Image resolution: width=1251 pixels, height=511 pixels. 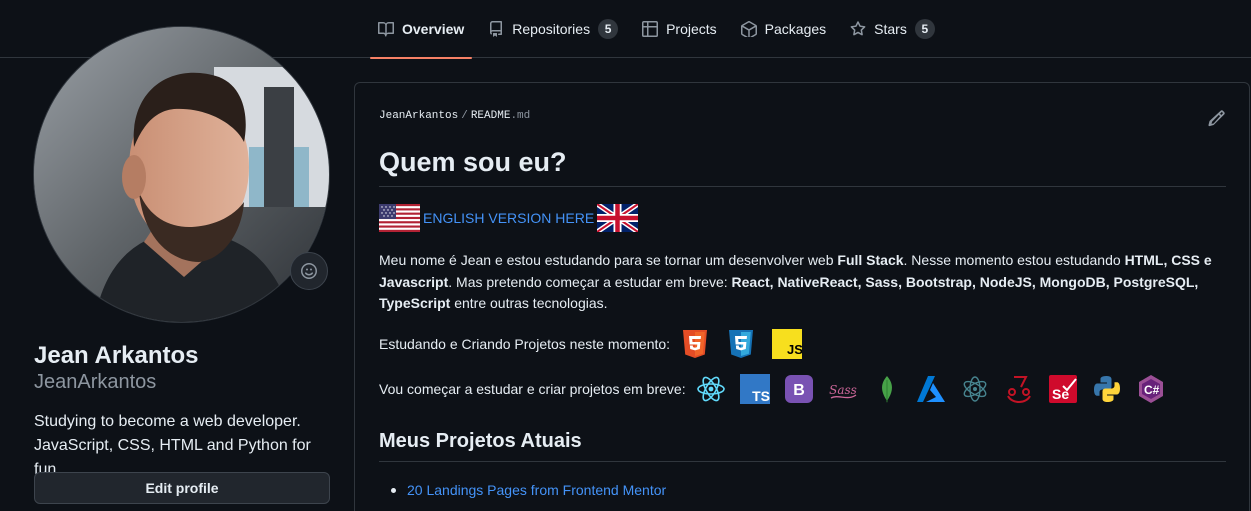 What do you see at coordinates (433, 29) in the screenshot?
I see `tab-label: Overview` at bounding box center [433, 29].